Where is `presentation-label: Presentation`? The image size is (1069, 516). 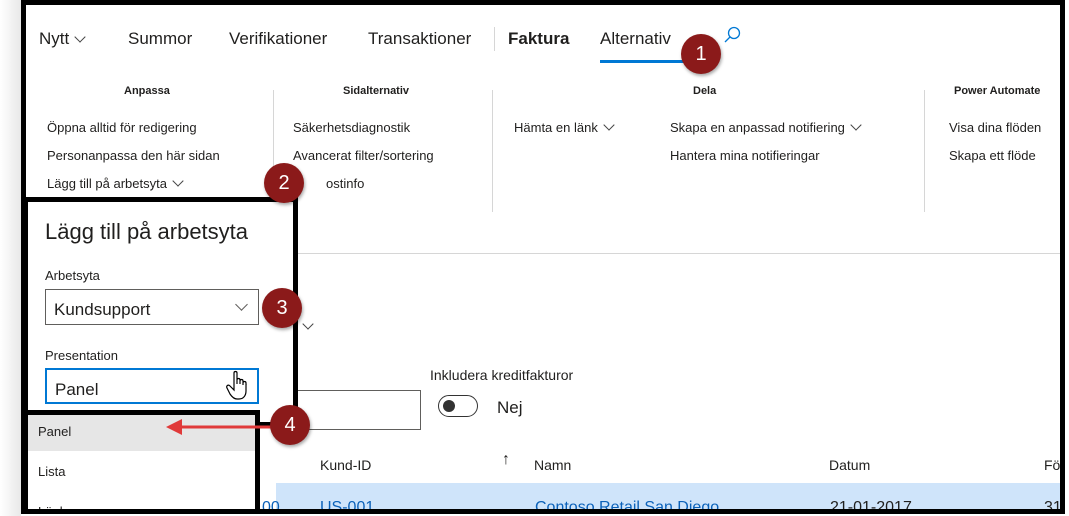
presentation-label: Presentation is located at coordinates (81, 355).